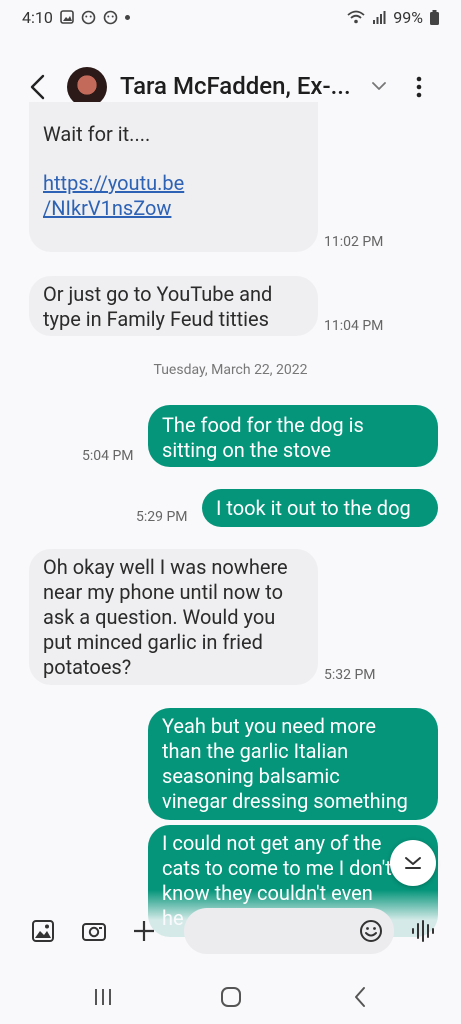 This screenshot has height=1024, width=461. What do you see at coordinates (230, 932) in the screenshot?
I see `compose-bar` at bounding box center [230, 932].